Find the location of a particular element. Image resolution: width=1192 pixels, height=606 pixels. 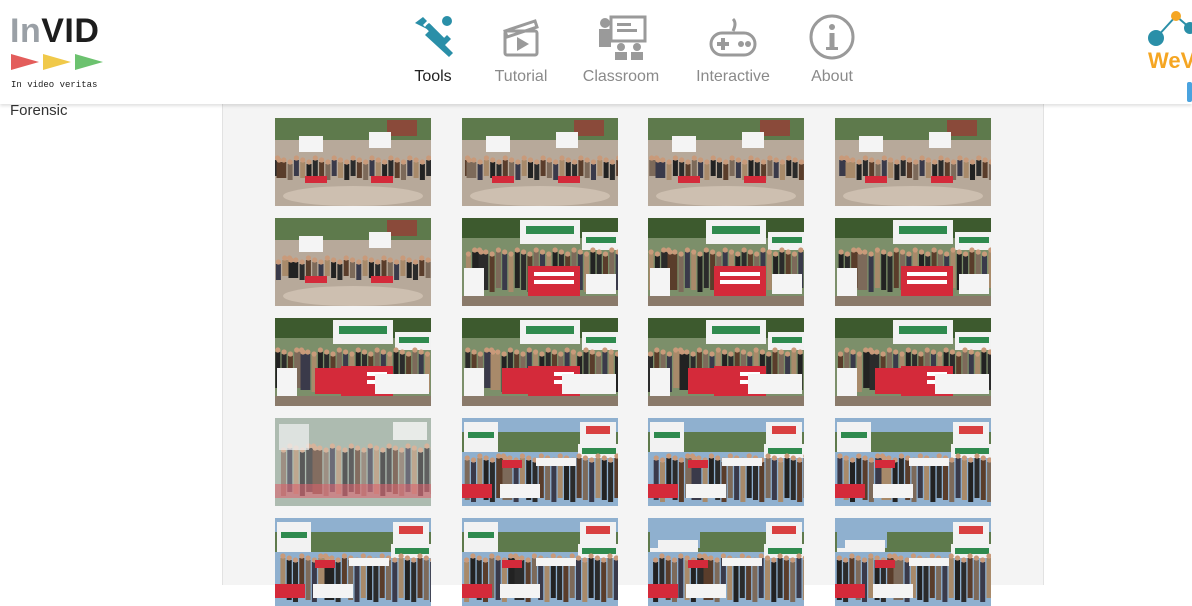

invid-logo: InVID In video veritas is located at coordinates (65, 54).